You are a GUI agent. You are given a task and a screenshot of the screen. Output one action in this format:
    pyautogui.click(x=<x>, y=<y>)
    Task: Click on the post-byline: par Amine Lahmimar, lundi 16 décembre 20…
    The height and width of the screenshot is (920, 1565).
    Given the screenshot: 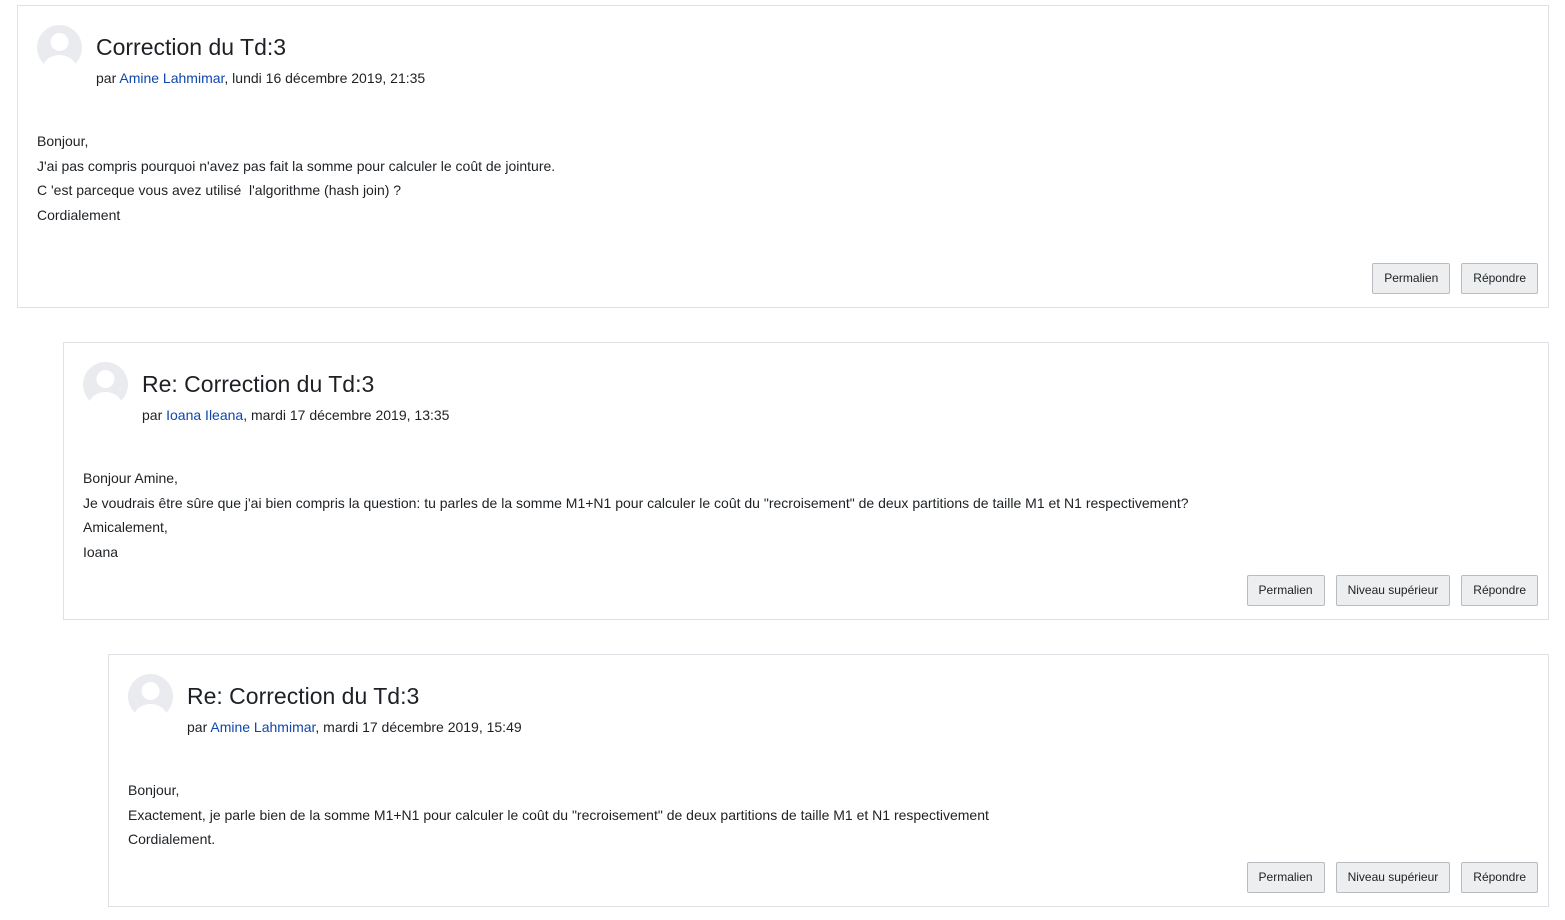 What is the action you would take?
    pyautogui.click(x=260, y=78)
    